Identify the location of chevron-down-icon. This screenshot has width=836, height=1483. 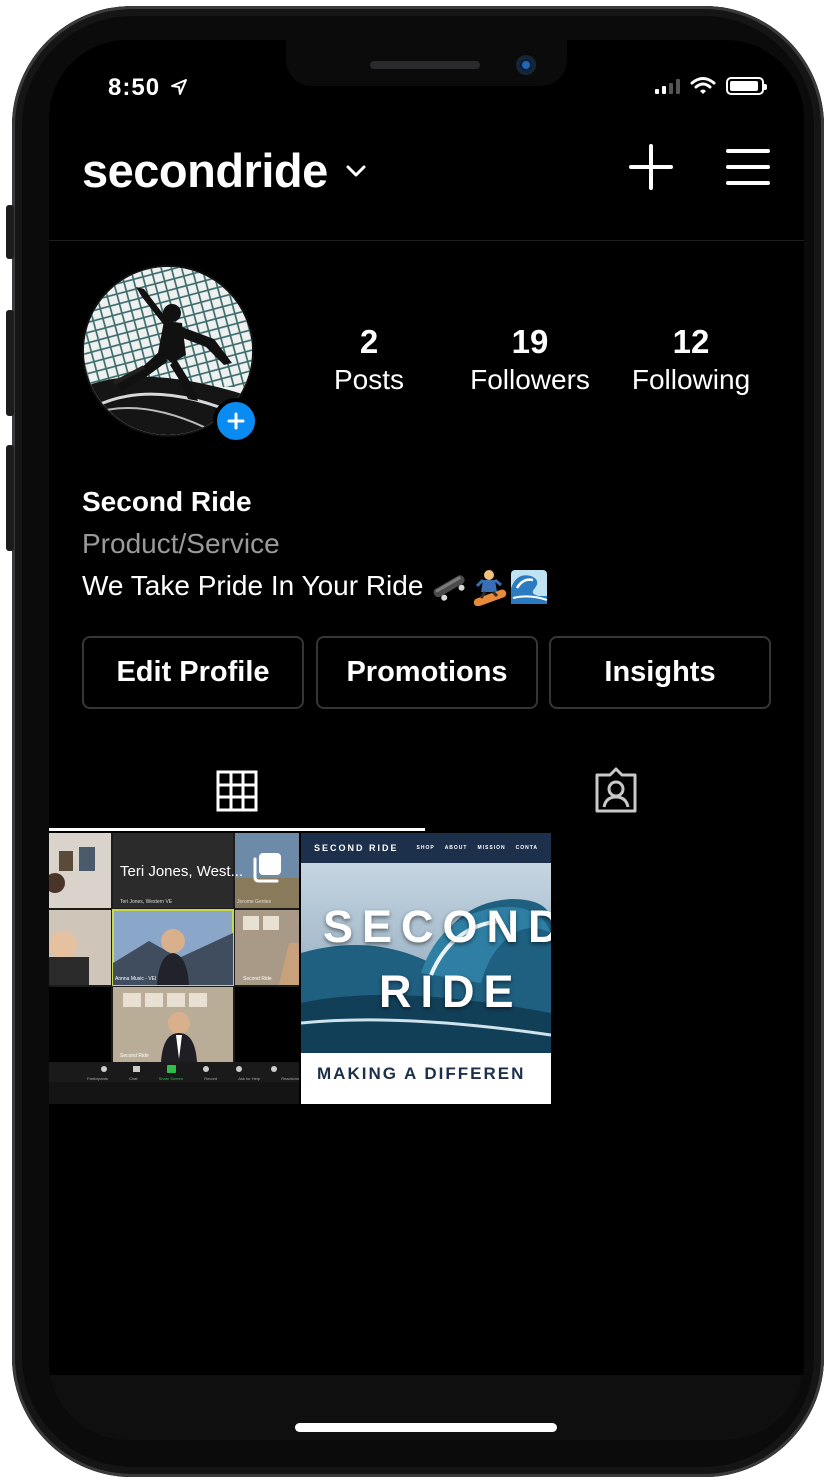
(356, 171).